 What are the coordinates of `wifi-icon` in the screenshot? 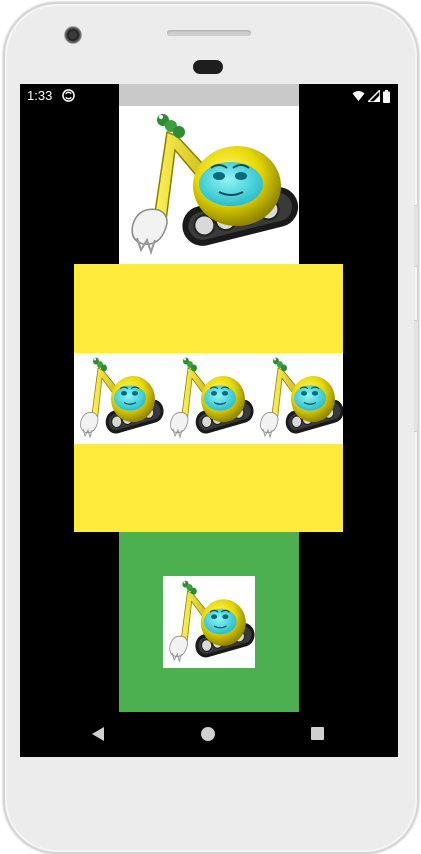 It's located at (358, 96).